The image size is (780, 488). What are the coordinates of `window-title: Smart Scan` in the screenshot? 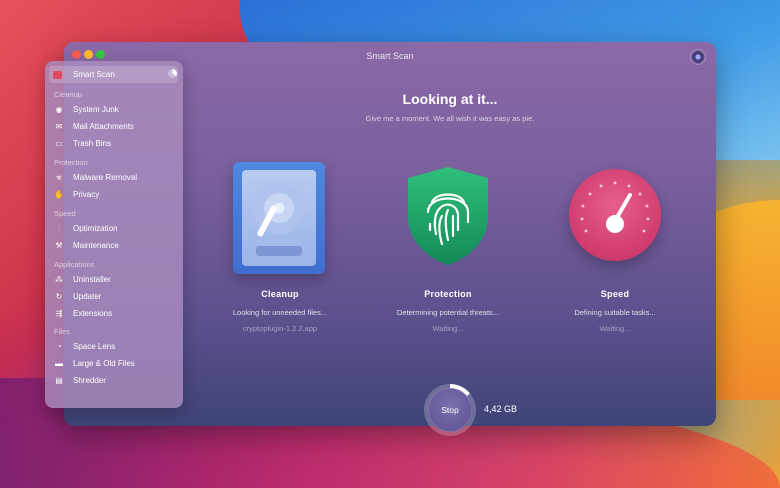 It's located at (390, 56).